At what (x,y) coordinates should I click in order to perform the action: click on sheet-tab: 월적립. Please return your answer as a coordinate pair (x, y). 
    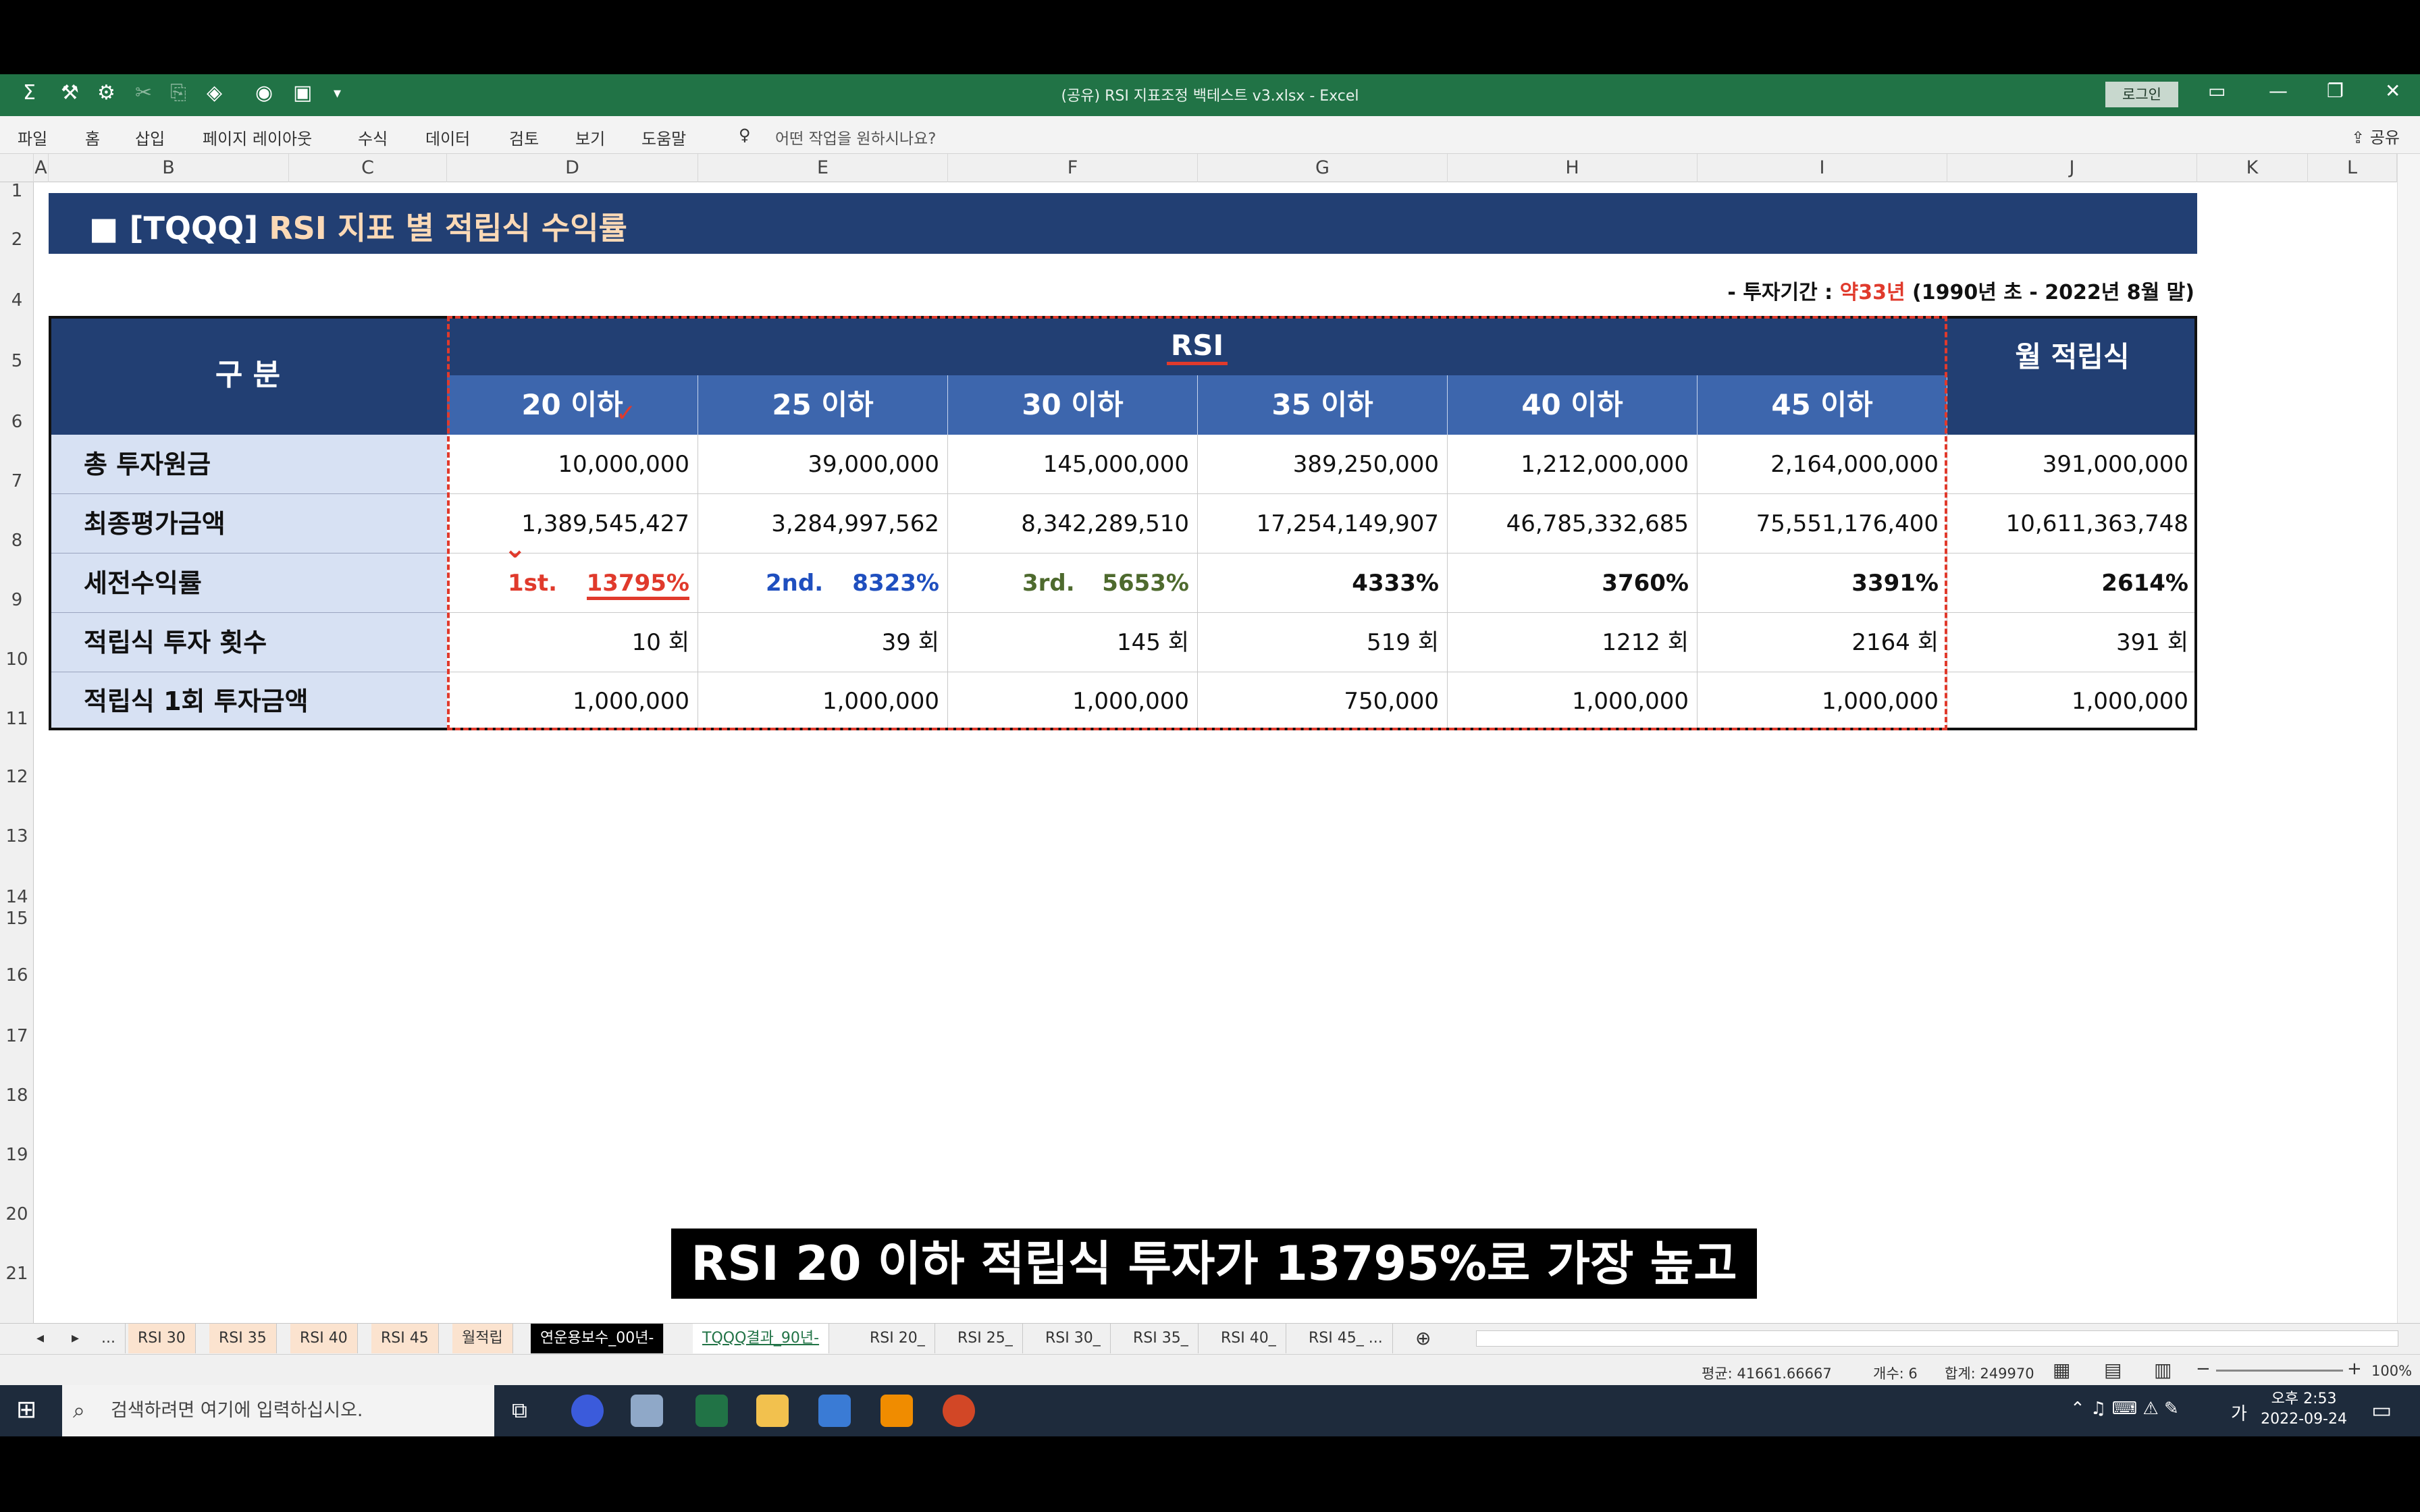
    Looking at the image, I should click on (482, 1338).